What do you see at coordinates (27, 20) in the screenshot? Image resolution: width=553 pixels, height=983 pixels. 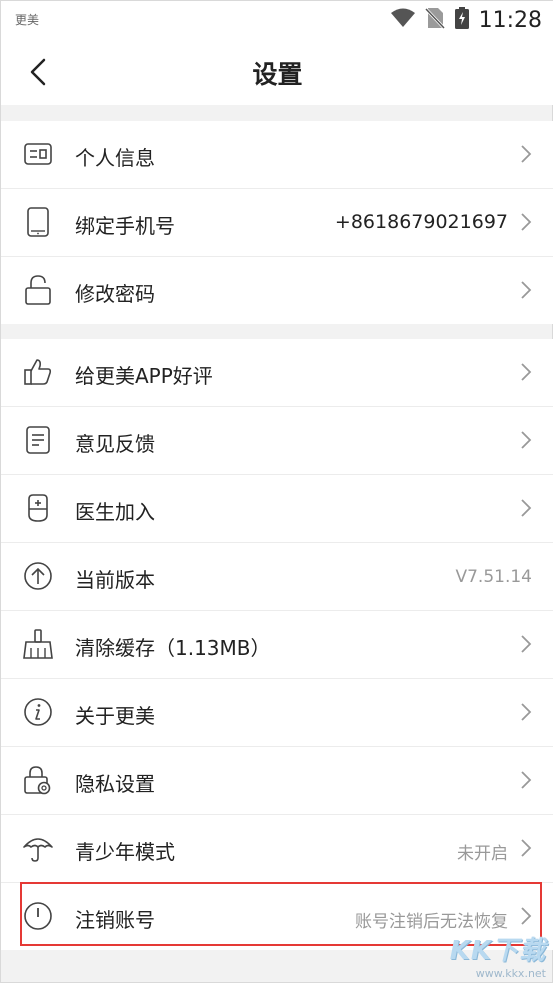 I see `status-app-label: 更美` at bounding box center [27, 20].